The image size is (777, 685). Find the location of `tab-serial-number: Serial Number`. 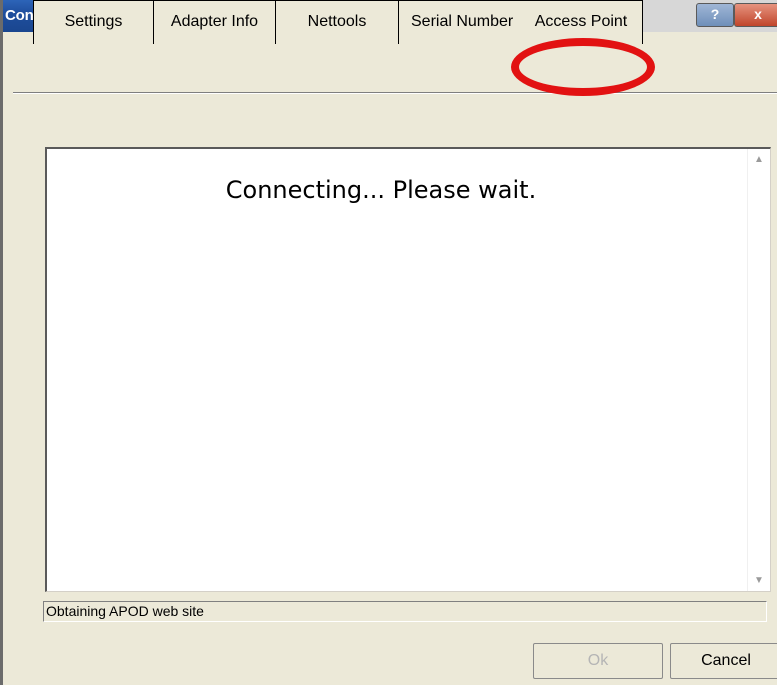

tab-serial-number: Serial Number is located at coordinates (459, 22).